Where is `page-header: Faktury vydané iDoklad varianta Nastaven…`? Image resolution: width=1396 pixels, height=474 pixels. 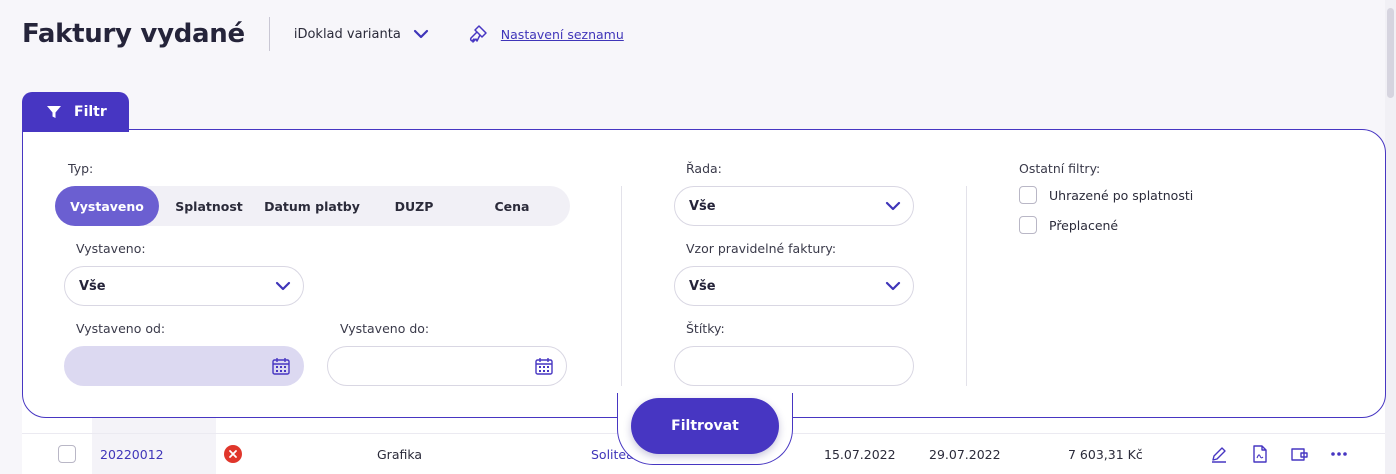
page-header: Faktury vydané iDoklad varianta Nastaven… is located at coordinates (323, 34).